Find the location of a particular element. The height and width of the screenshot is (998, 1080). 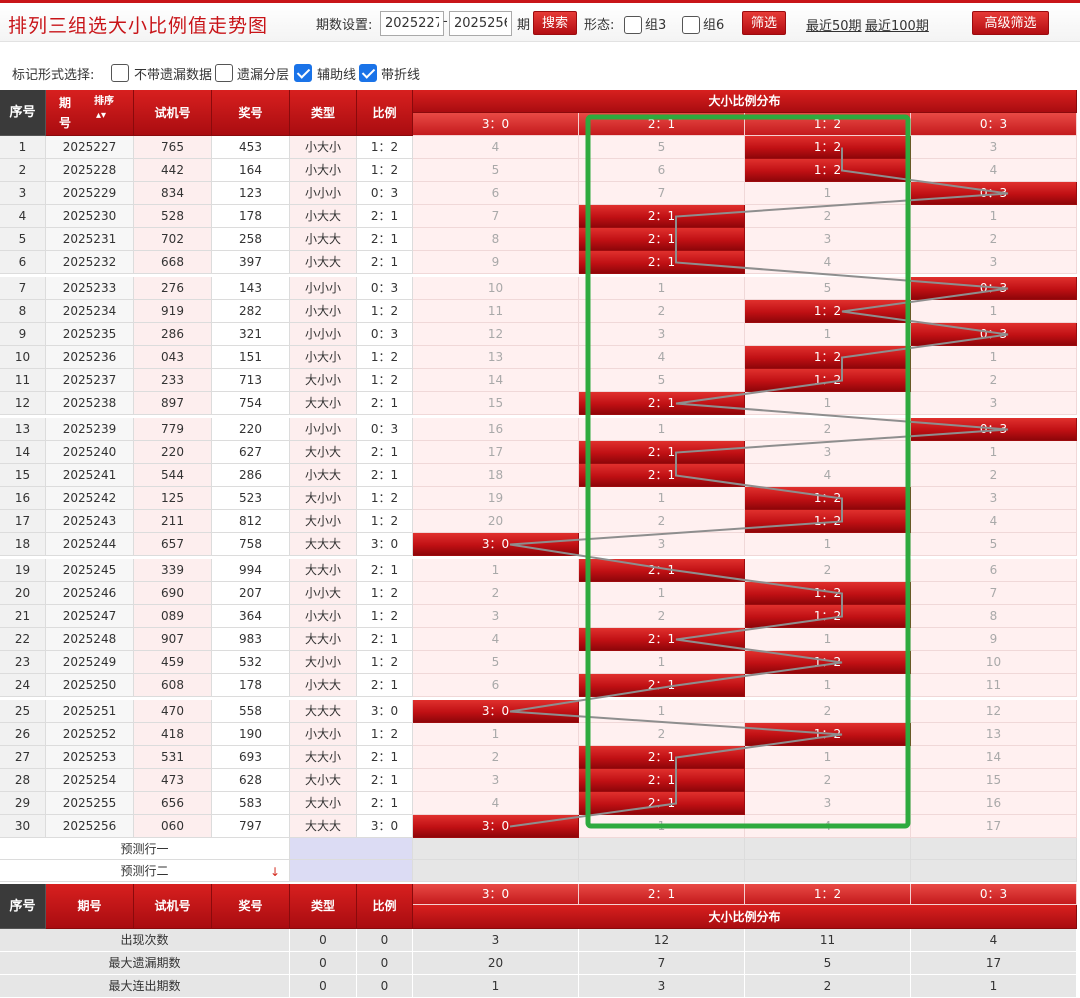

row-test-number: 779 is located at coordinates (173, 429).